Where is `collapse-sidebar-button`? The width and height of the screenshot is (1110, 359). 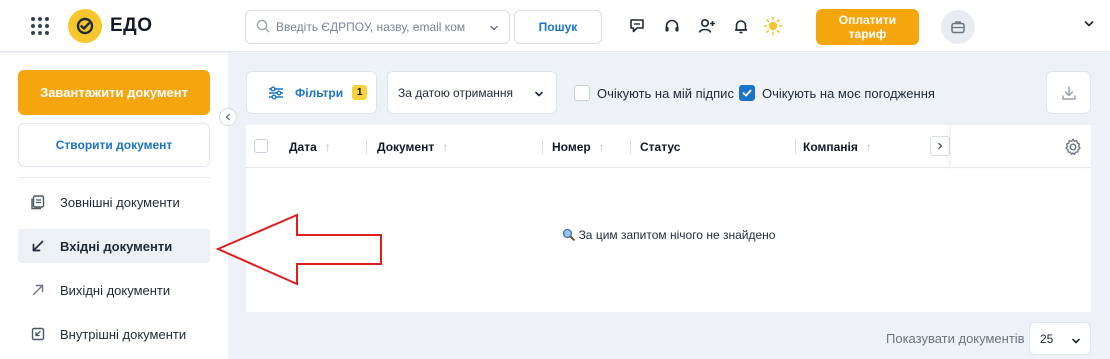 collapse-sidebar-button is located at coordinates (228, 117).